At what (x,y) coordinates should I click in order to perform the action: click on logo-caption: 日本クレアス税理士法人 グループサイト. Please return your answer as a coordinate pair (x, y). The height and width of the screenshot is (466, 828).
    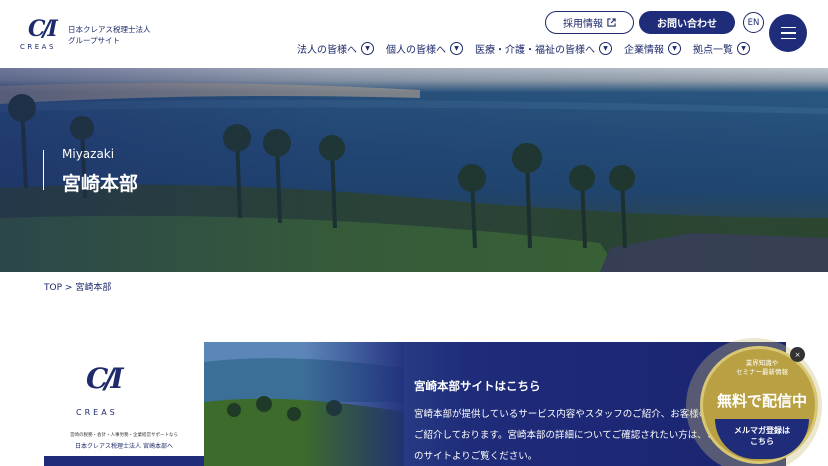
    Looking at the image, I should click on (109, 35).